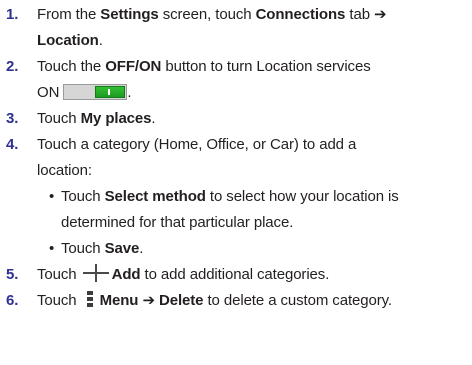 The width and height of the screenshot is (472, 365). I want to click on save-label: Save, so click(122, 248).